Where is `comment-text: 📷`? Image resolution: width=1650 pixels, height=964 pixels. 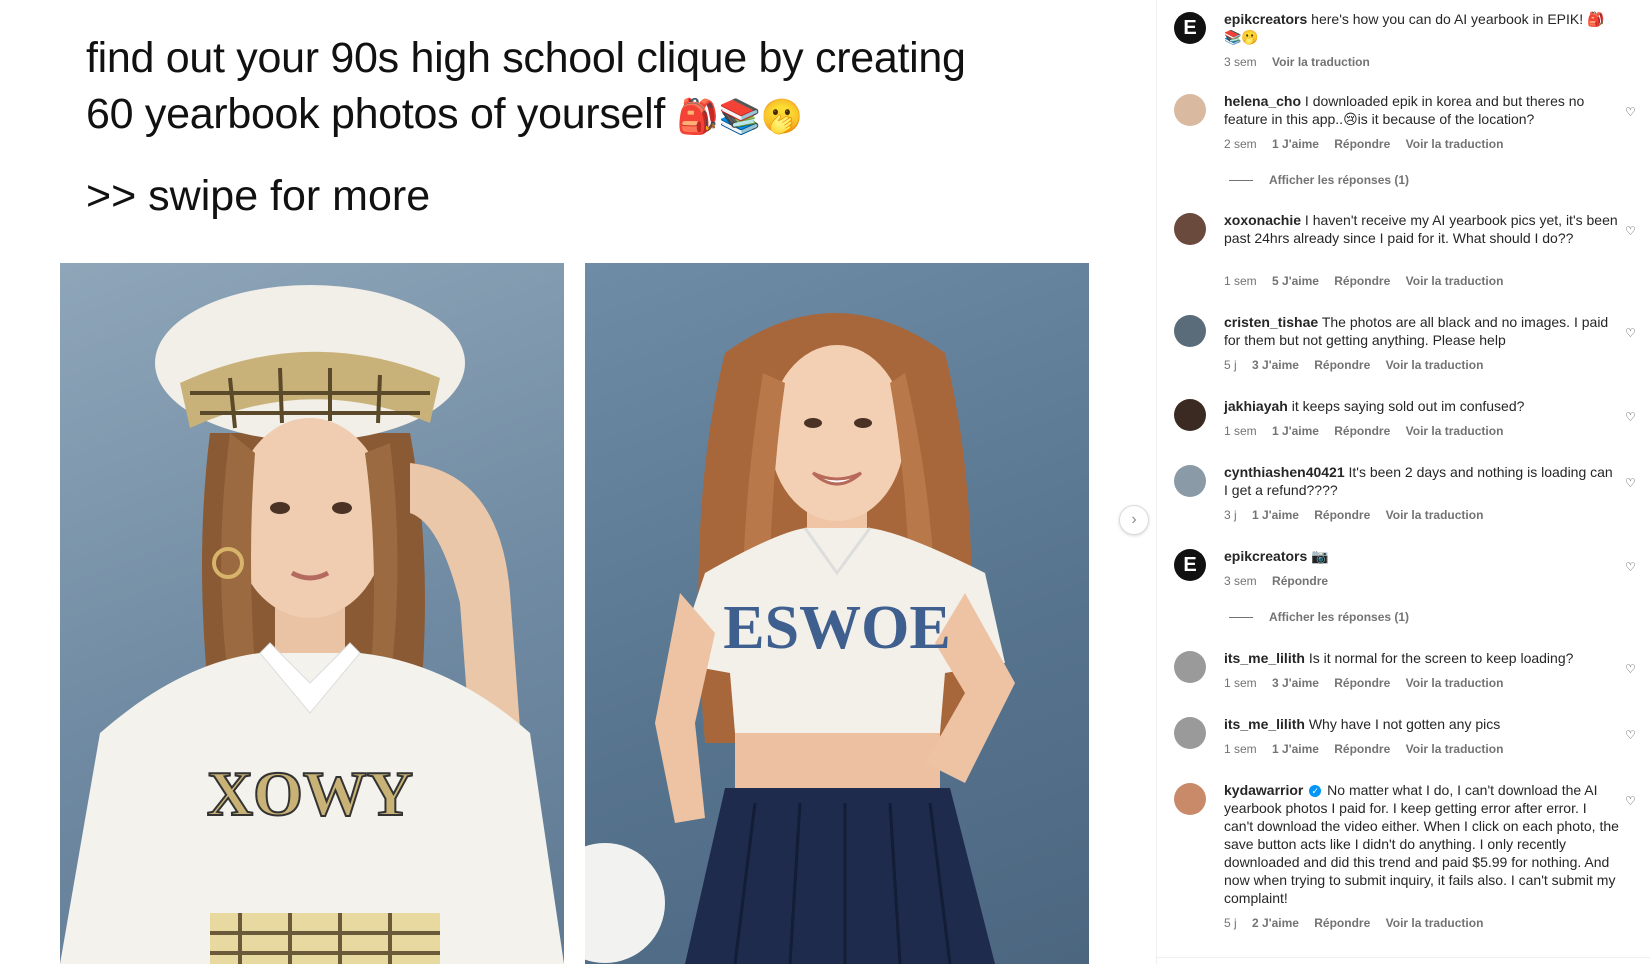
comment-text: 📷 is located at coordinates (1320, 556).